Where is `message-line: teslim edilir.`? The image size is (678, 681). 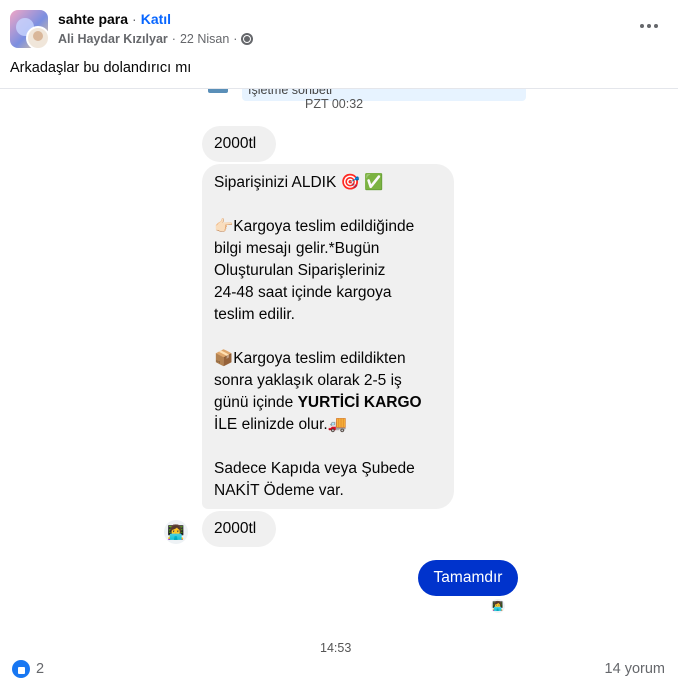
message-line: teslim edilir. is located at coordinates (254, 314).